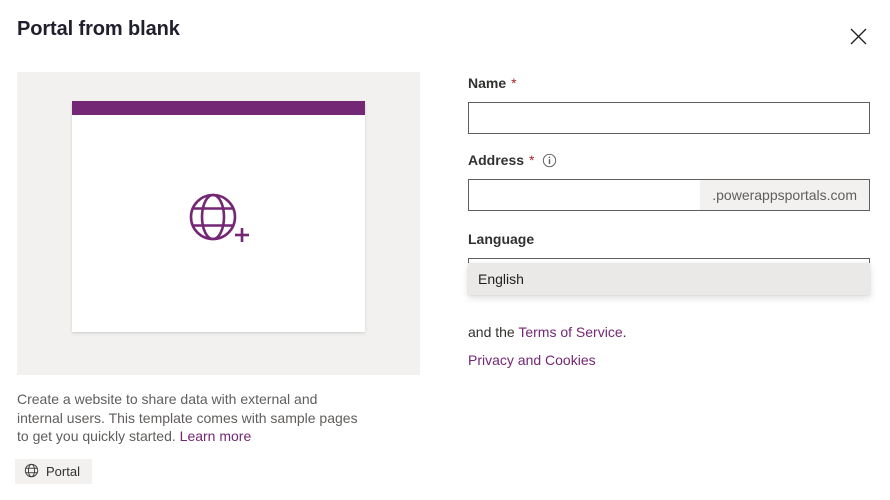  What do you see at coordinates (532, 360) in the screenshot?
I see `privacy-and-cookies-link: Privacy and Cookies` at bounding box center [532, 360].